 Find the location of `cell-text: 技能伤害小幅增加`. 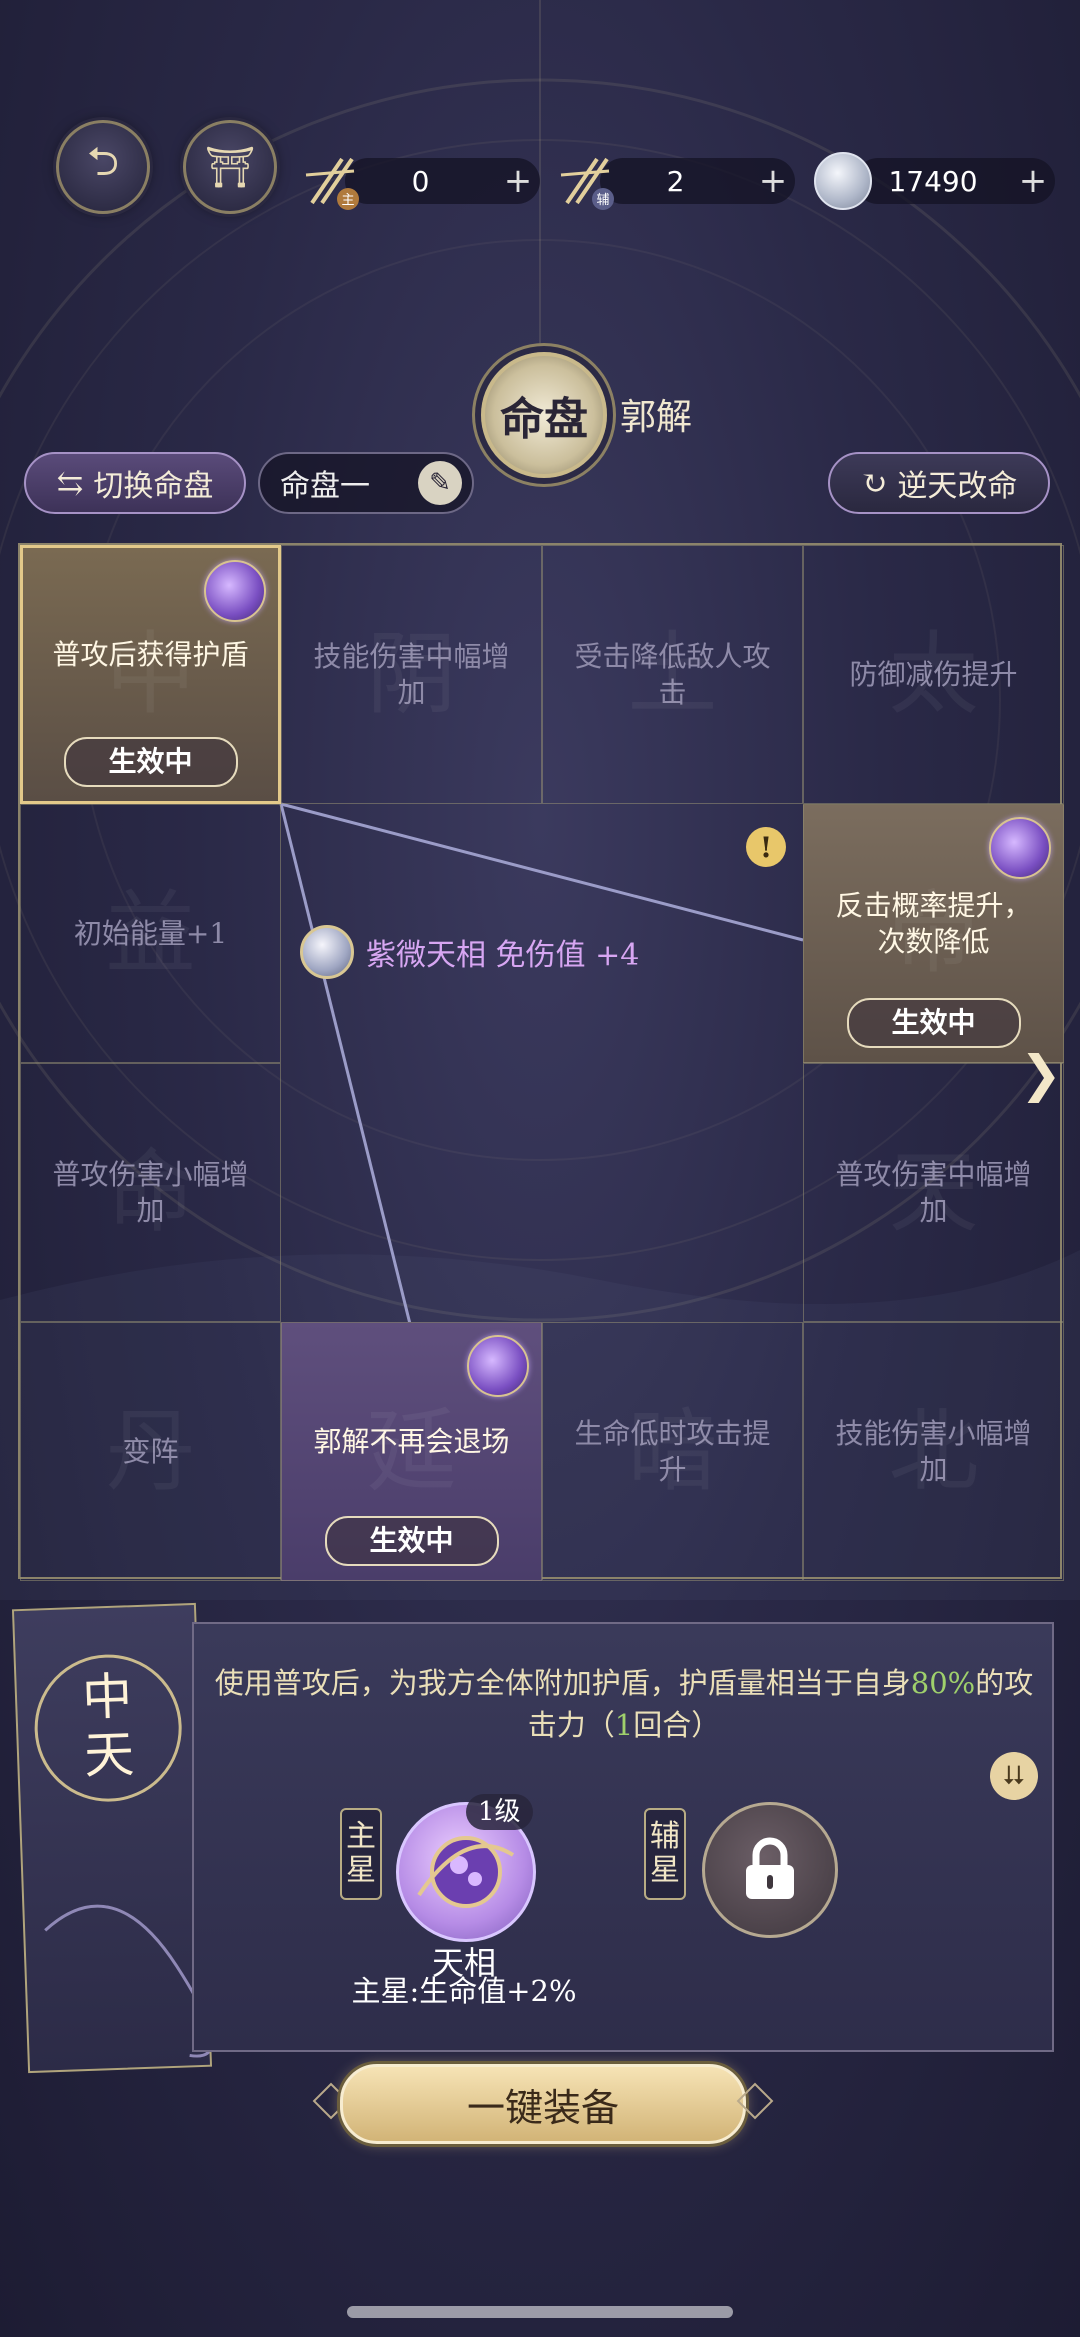

cell-text: 技能伤害小幅增加 is located at coordinates (933, 1451).